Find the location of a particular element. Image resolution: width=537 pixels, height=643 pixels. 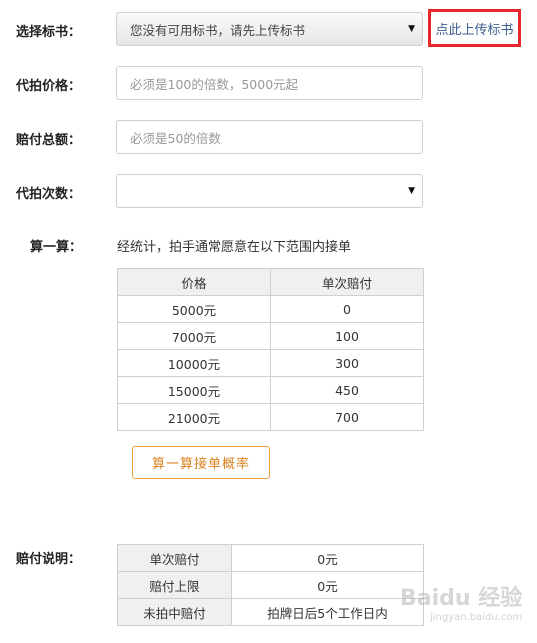

table-row: 7000元 100 is located at coordinates (270, 336).